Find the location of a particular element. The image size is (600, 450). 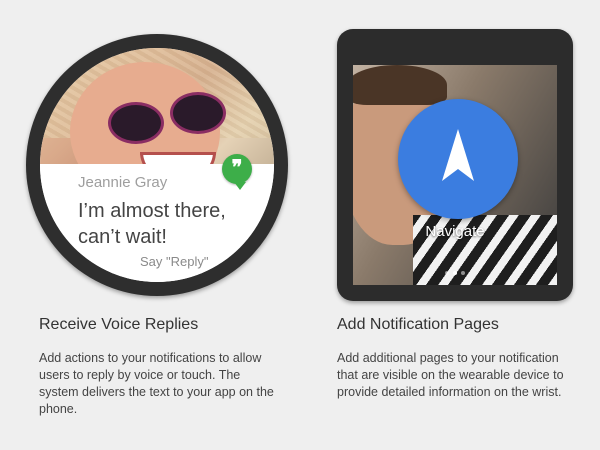

feature-title-voice-replies: Receive Voice Replies is located at coordinates (119, 324).